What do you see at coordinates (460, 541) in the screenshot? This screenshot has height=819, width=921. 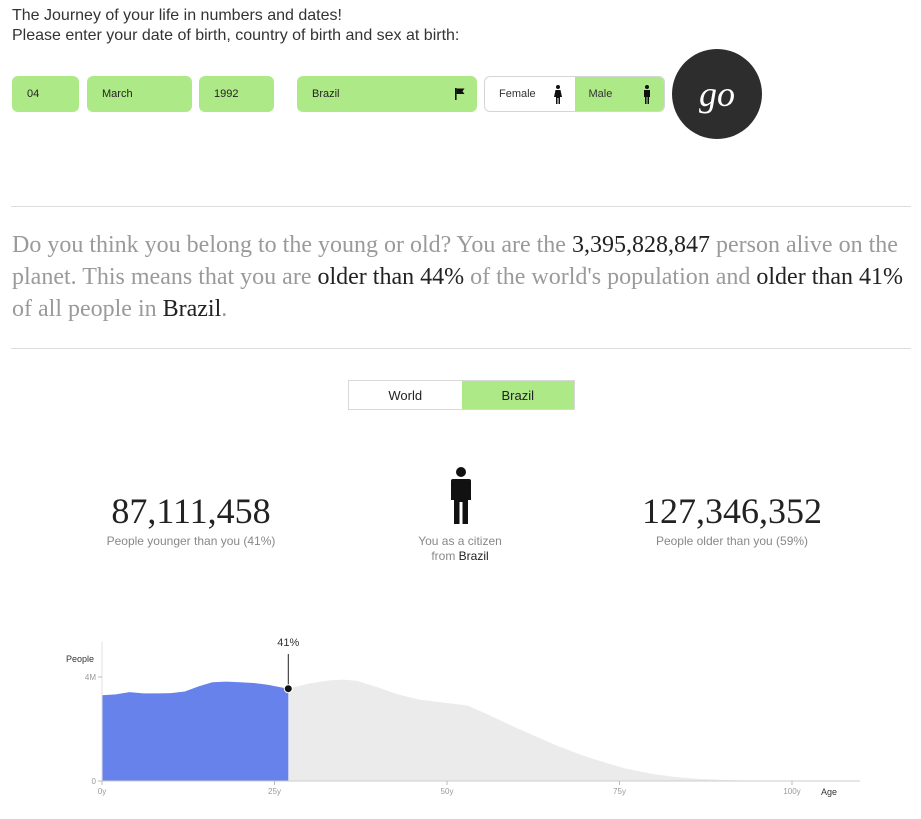 I see `citizen-line: You as a citizen` at bounding box center [460, 541].